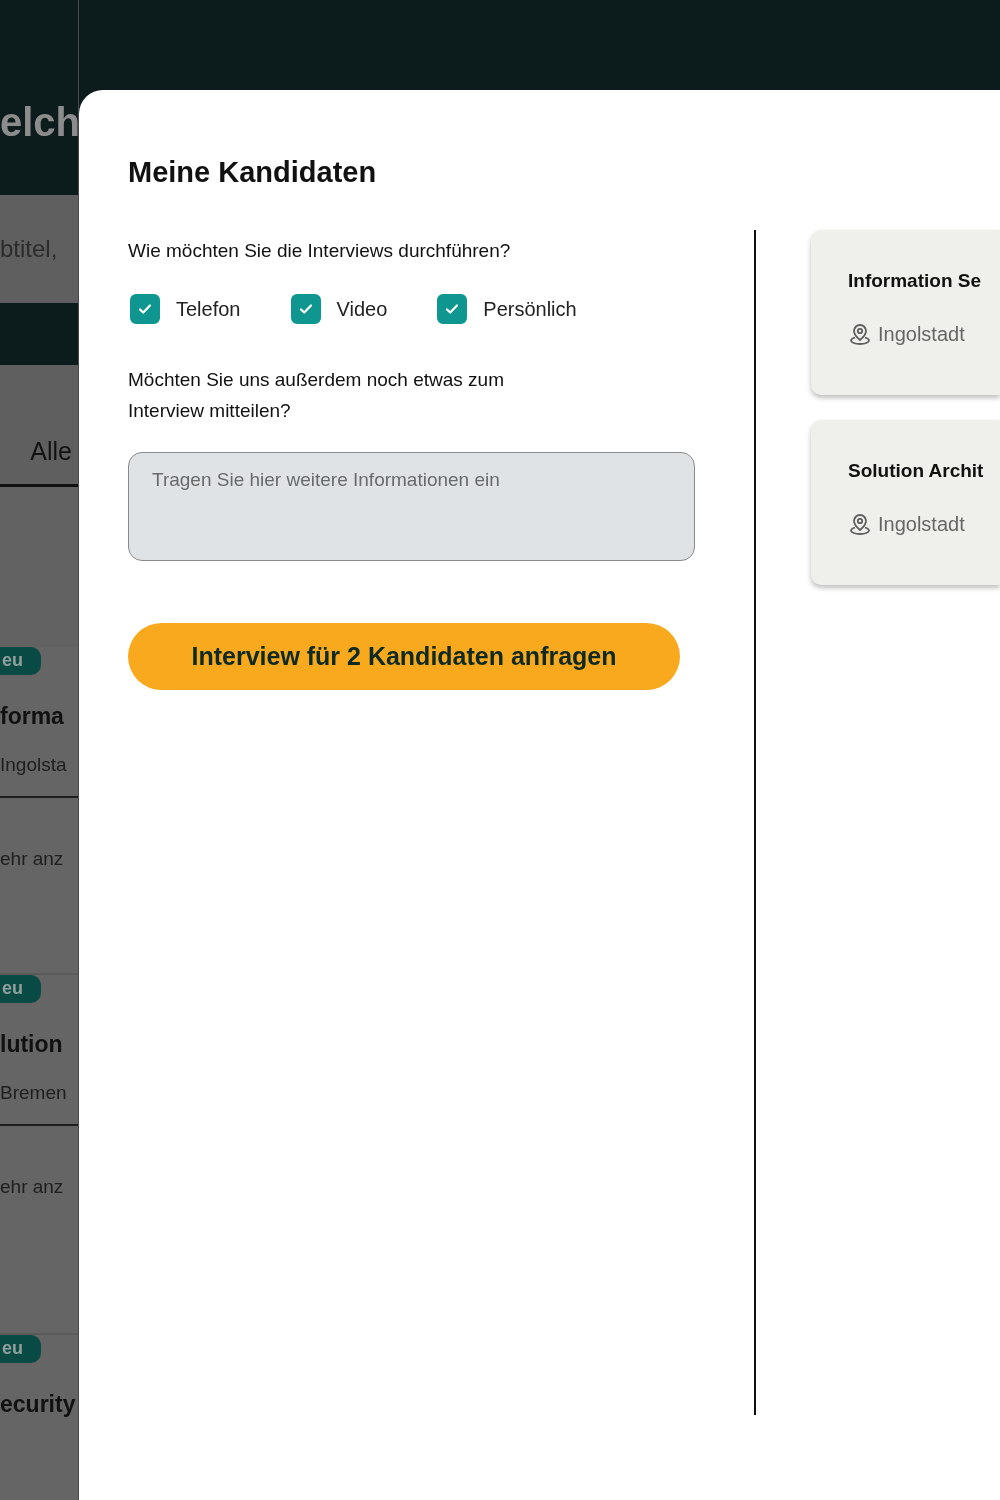 The width and height of the screenshot is (1000, 1500). Describe the element at coordinates (411, 506) in the screenshot. I see `message-field: Tragen Sie hier weitere Informationen ein` at that location.